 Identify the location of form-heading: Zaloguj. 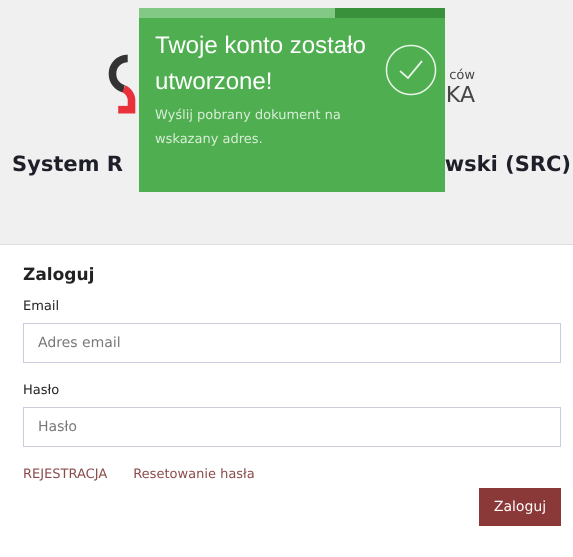
(59, 275).